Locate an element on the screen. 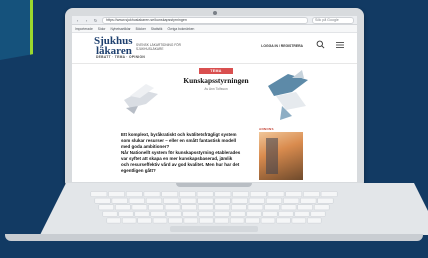 This screenshot has width=428, height=258. site-logo: Sjukhus läkaren is located at coordinates (113, 46).